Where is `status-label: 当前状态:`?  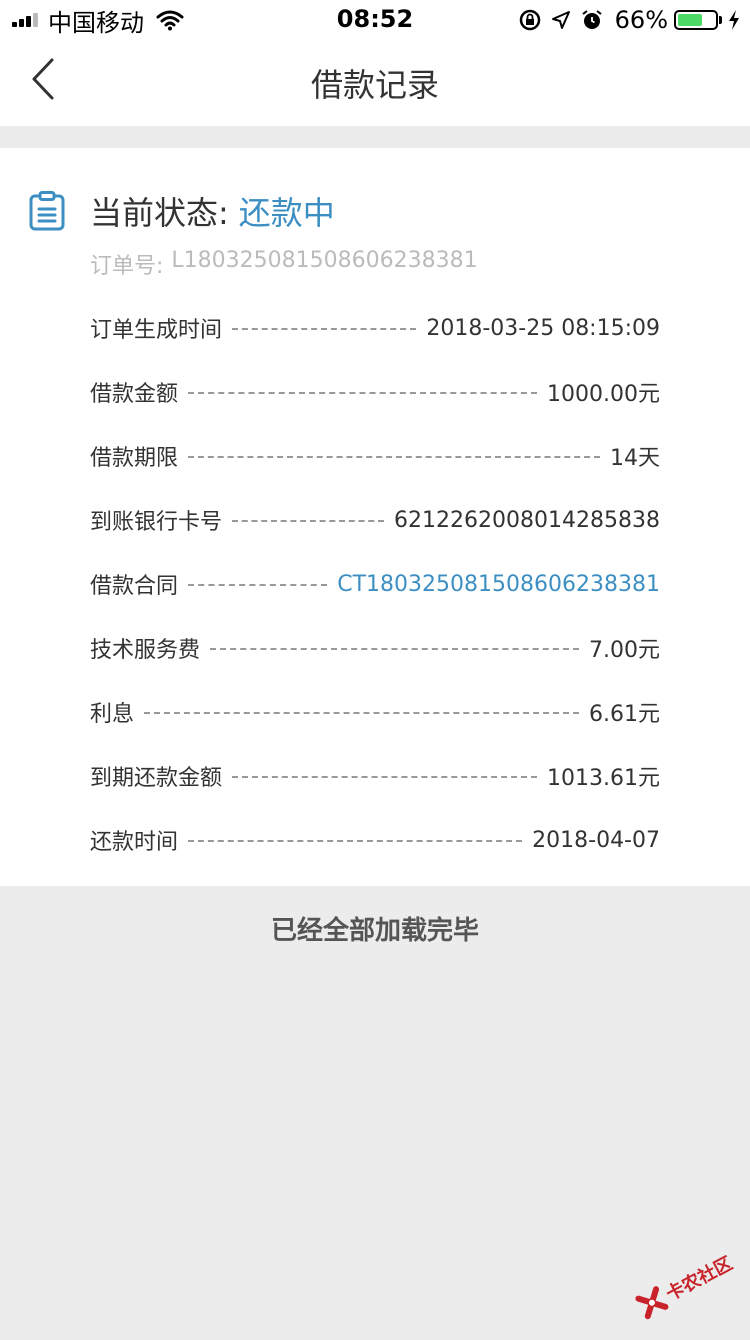 status-label: 当前状态: is located at coordinates (159, 213).